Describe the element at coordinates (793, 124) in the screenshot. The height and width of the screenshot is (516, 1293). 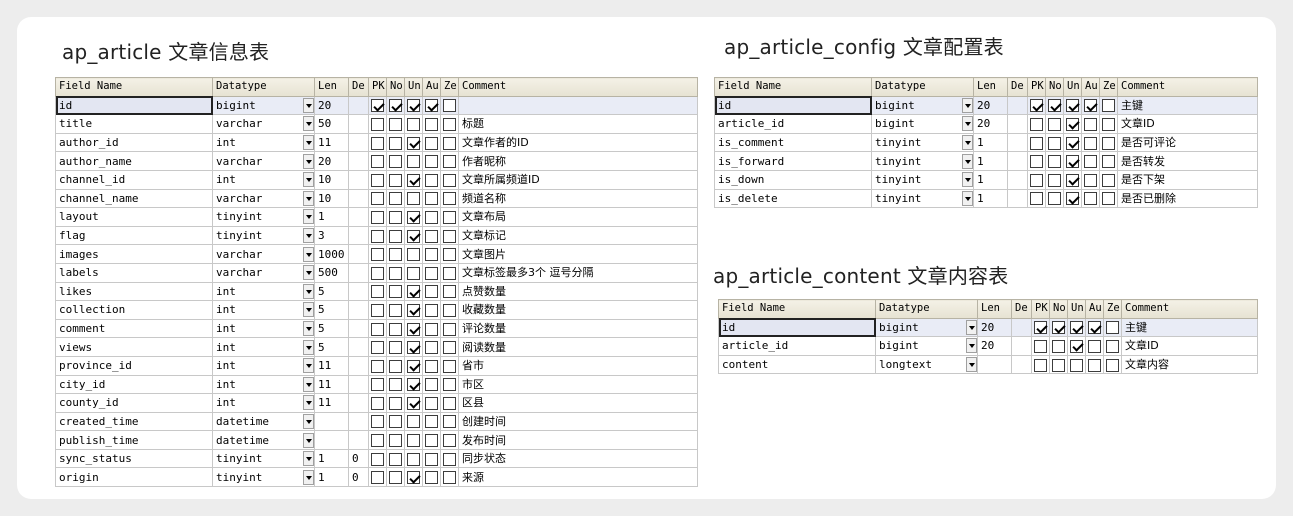
I see `field-name-cell: article_id` at that location.